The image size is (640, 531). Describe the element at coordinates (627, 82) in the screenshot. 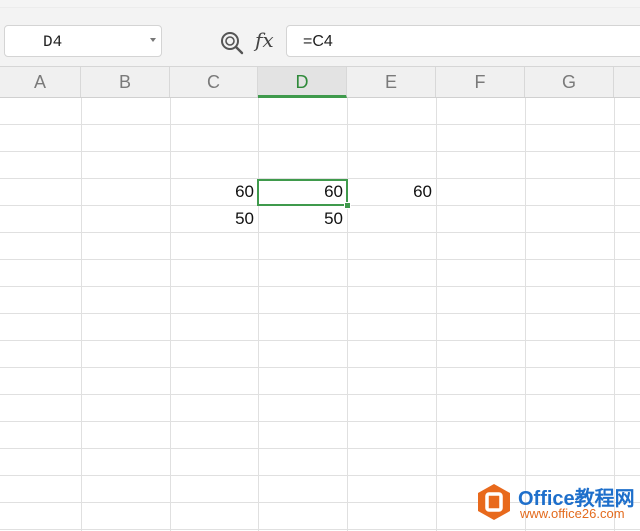

I see `column-header-partial` at that location.